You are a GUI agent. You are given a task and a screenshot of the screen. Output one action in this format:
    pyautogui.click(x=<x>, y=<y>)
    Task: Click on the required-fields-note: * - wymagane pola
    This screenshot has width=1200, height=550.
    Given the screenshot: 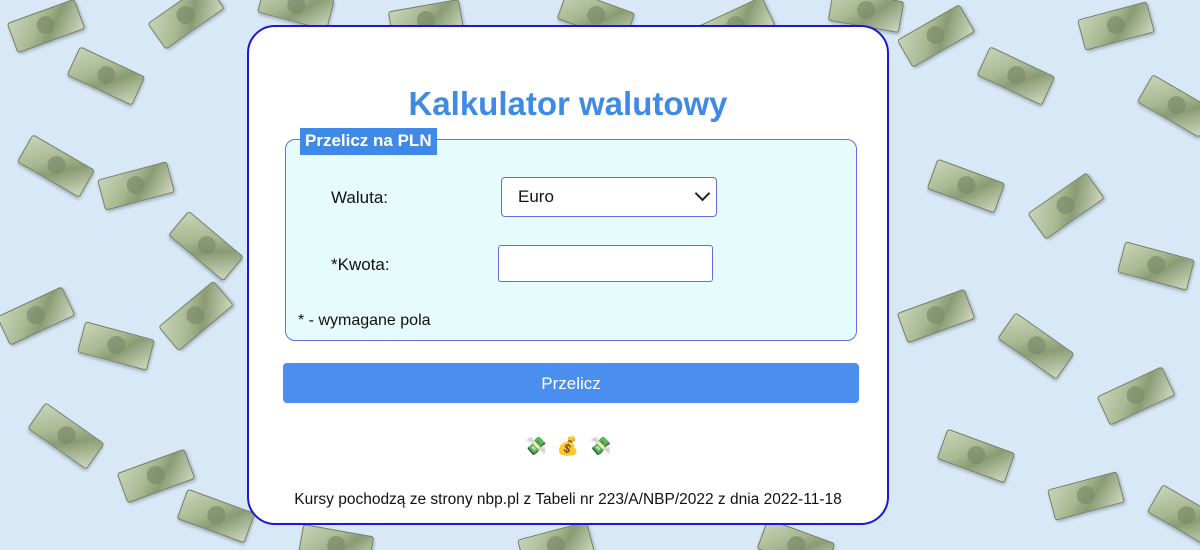 What is the action you would take?
    pyautogui.click(x=364, y=320)
    